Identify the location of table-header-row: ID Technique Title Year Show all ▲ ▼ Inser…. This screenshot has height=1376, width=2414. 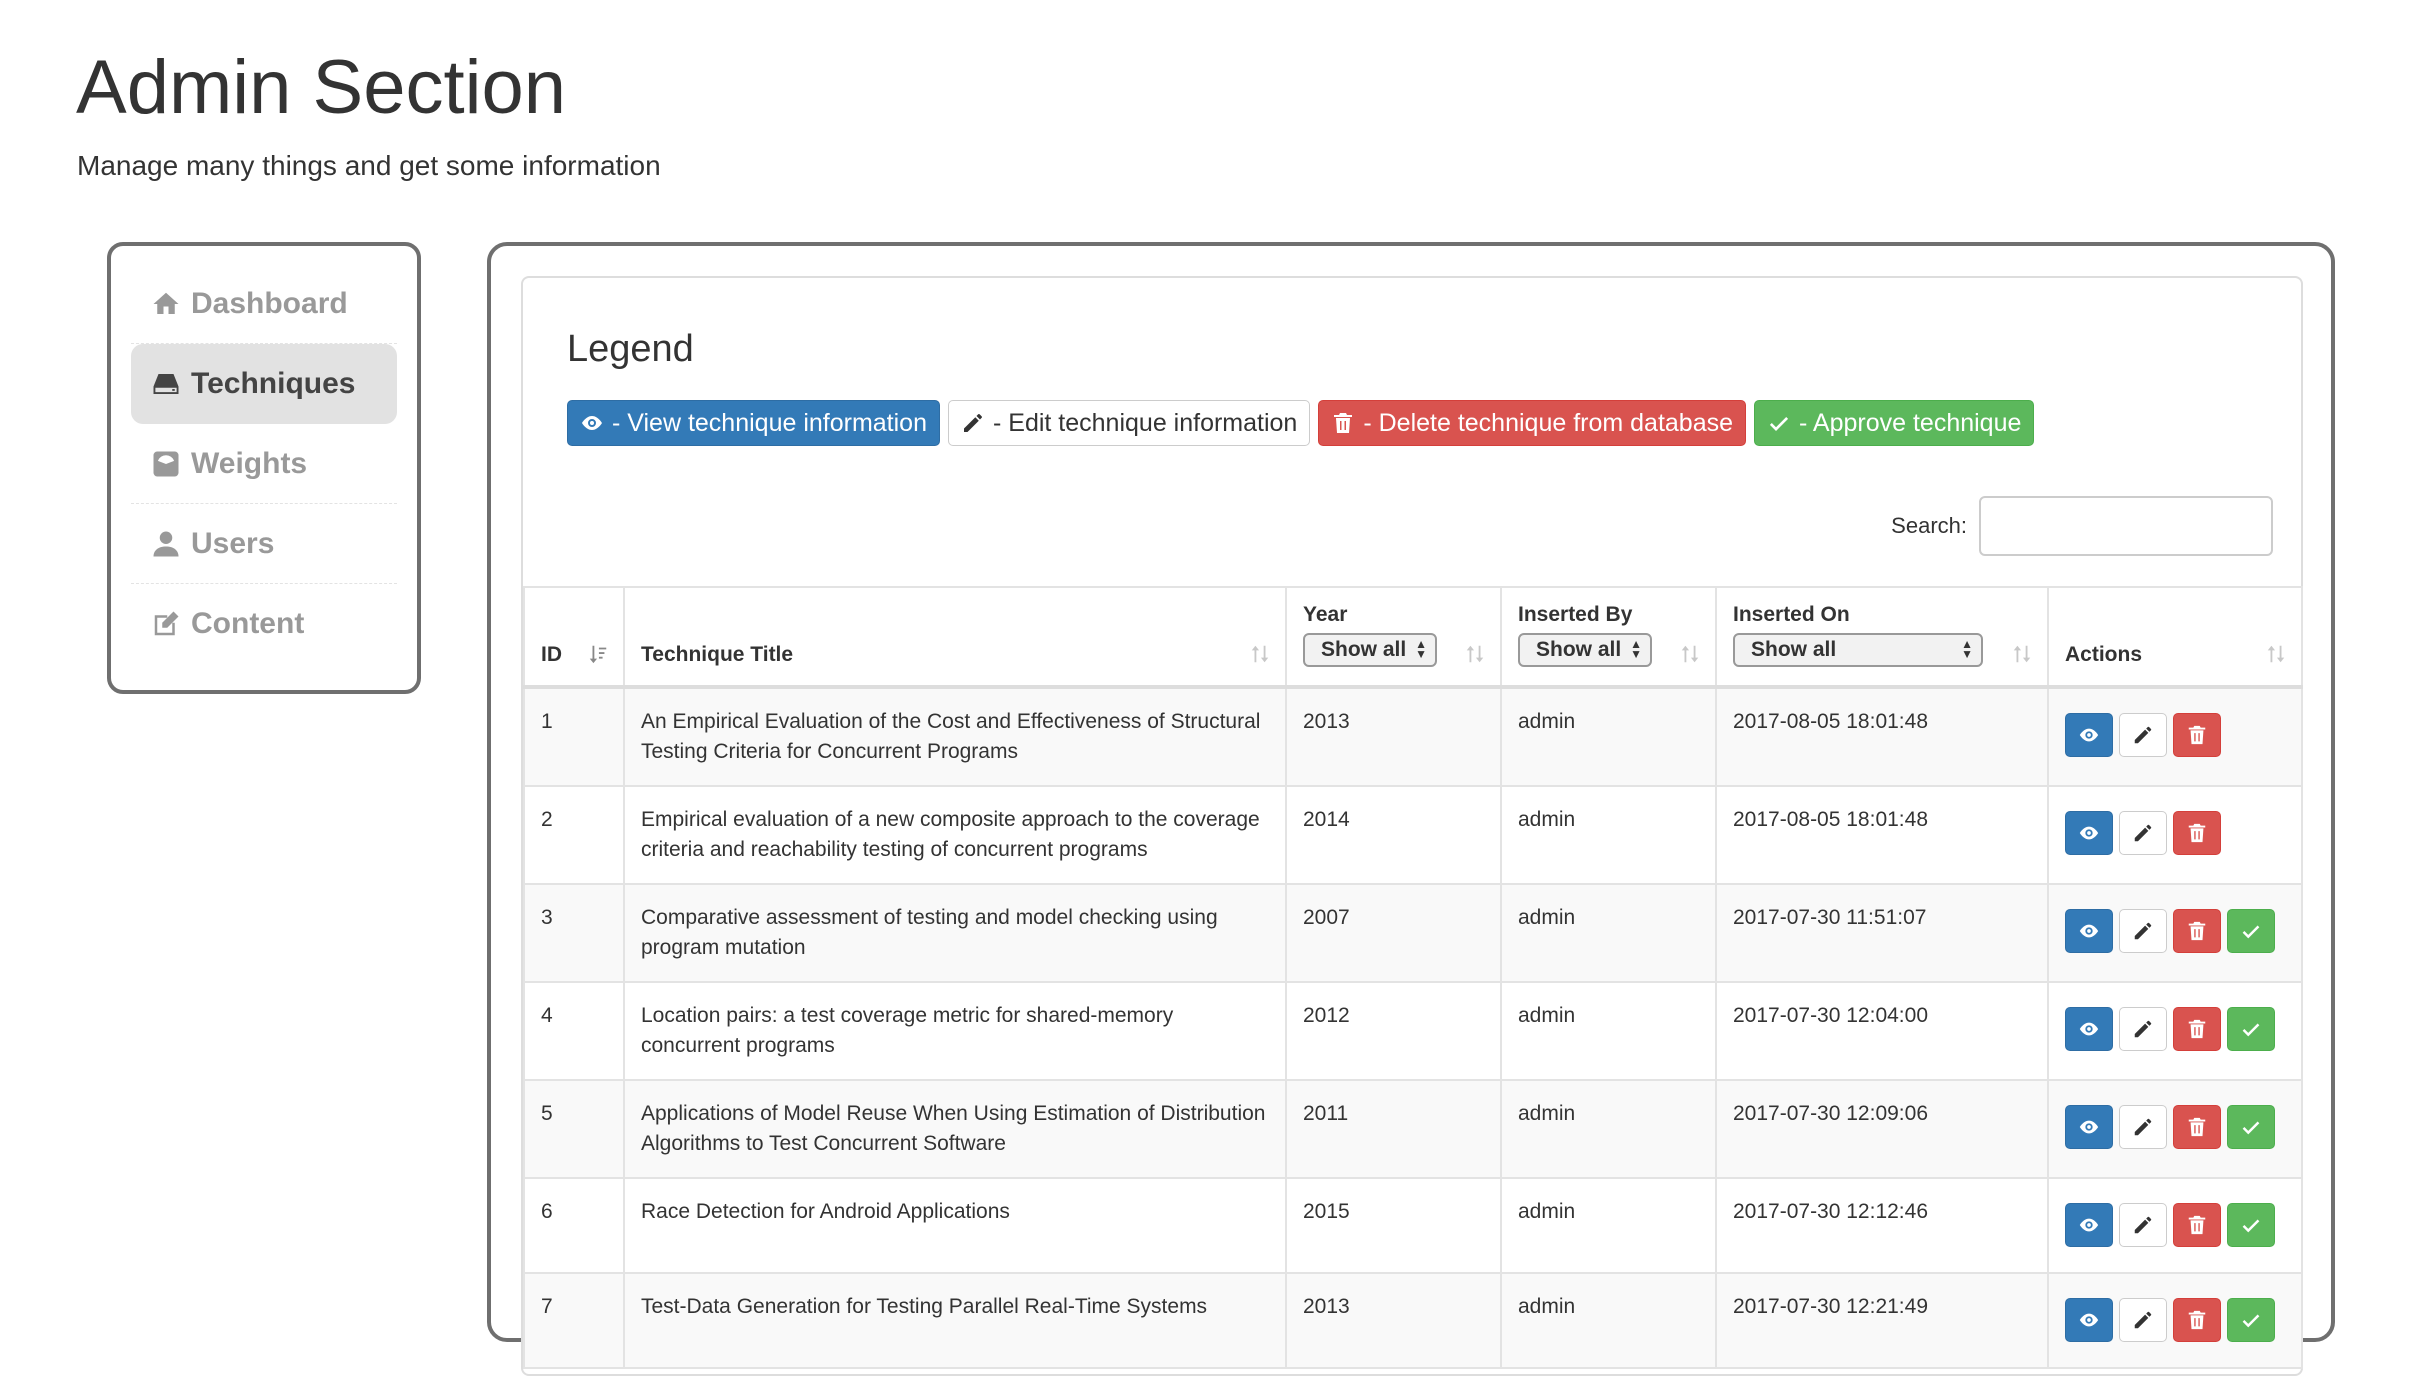
(1413, 637).